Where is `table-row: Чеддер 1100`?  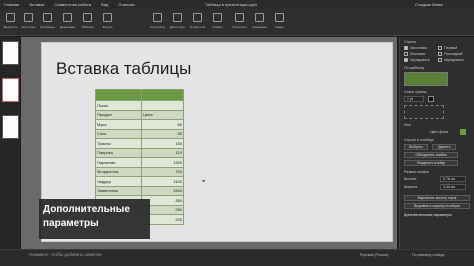 table-row: Чеддер 1100 is located at coordinates (139, 181).